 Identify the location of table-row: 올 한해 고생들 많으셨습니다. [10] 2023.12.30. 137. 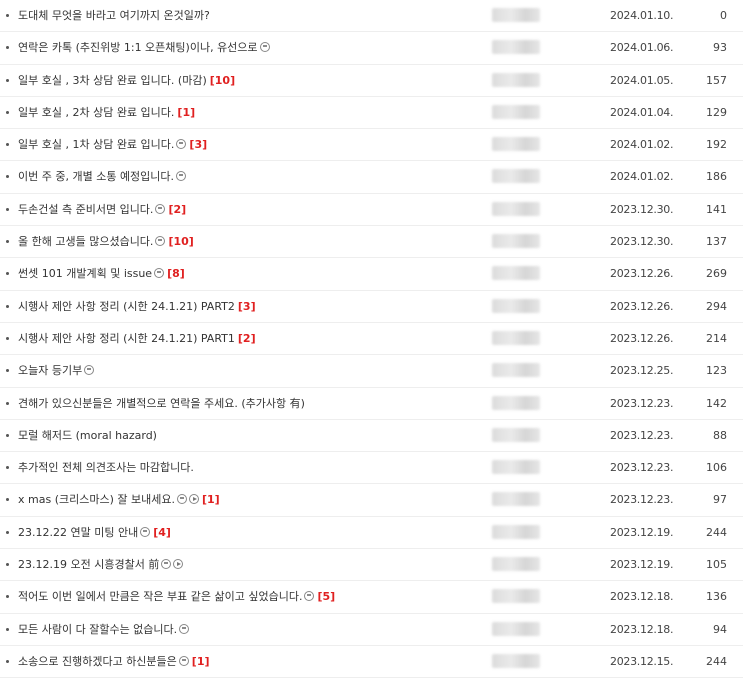
(371, 242).